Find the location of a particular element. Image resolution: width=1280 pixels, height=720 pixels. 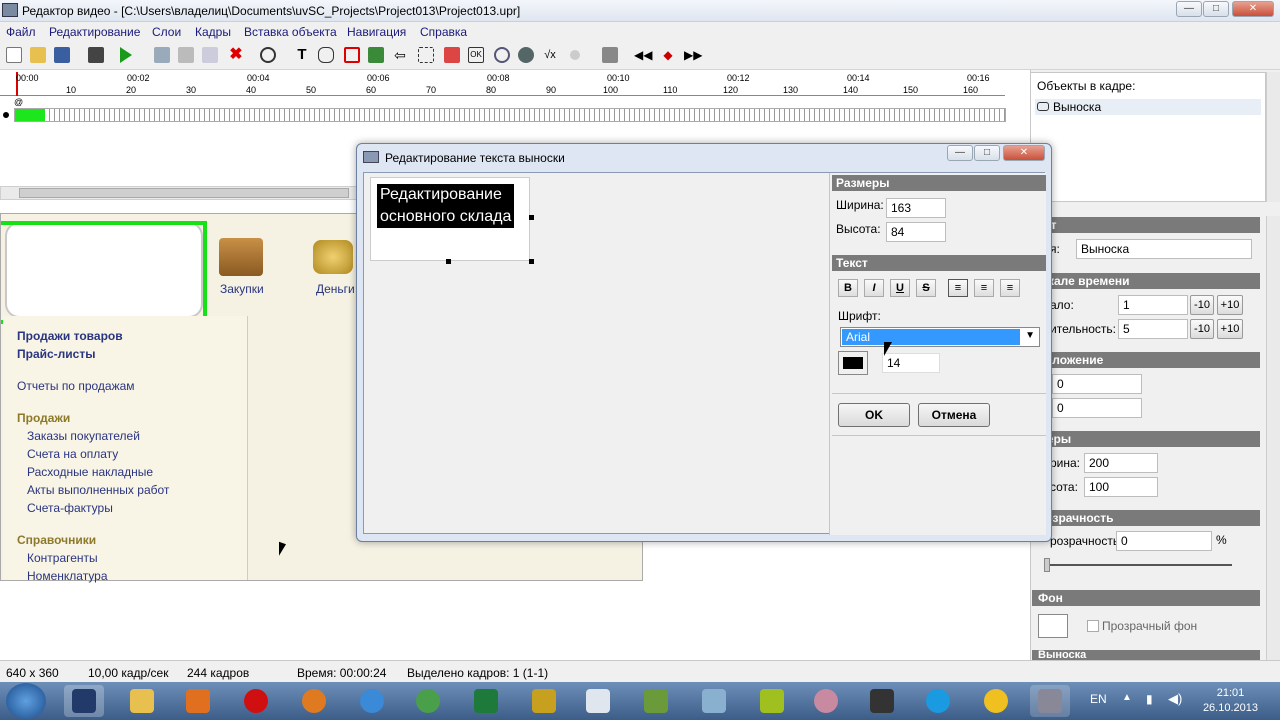

nav-item-counterparties: Контрагенты is located at coordinates (62, 558).